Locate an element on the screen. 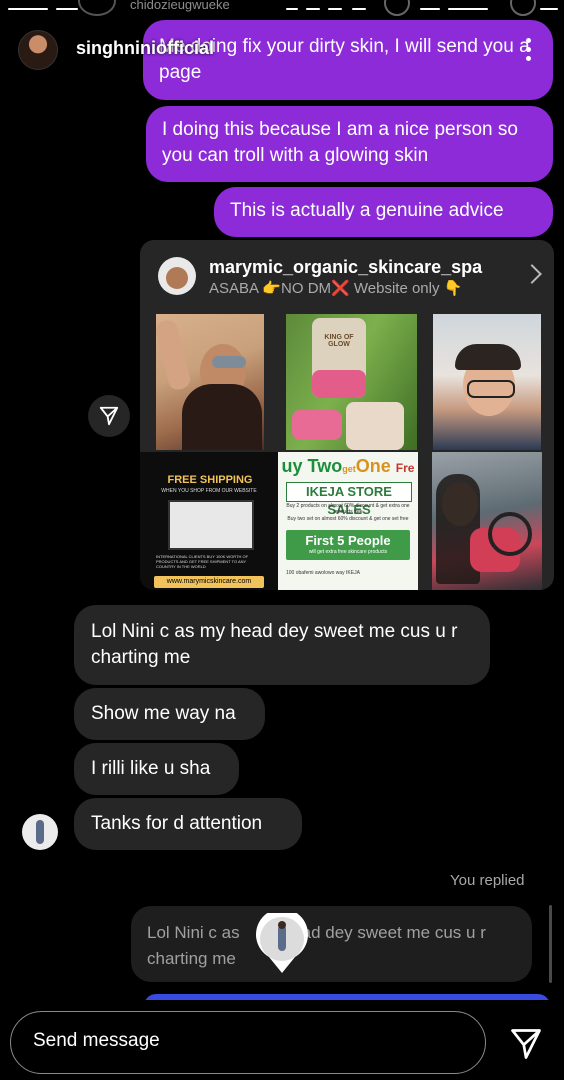  post-author-bio: ASABA 👉NO DM❌ Website only 👇 is located at coordinates (336, 288).